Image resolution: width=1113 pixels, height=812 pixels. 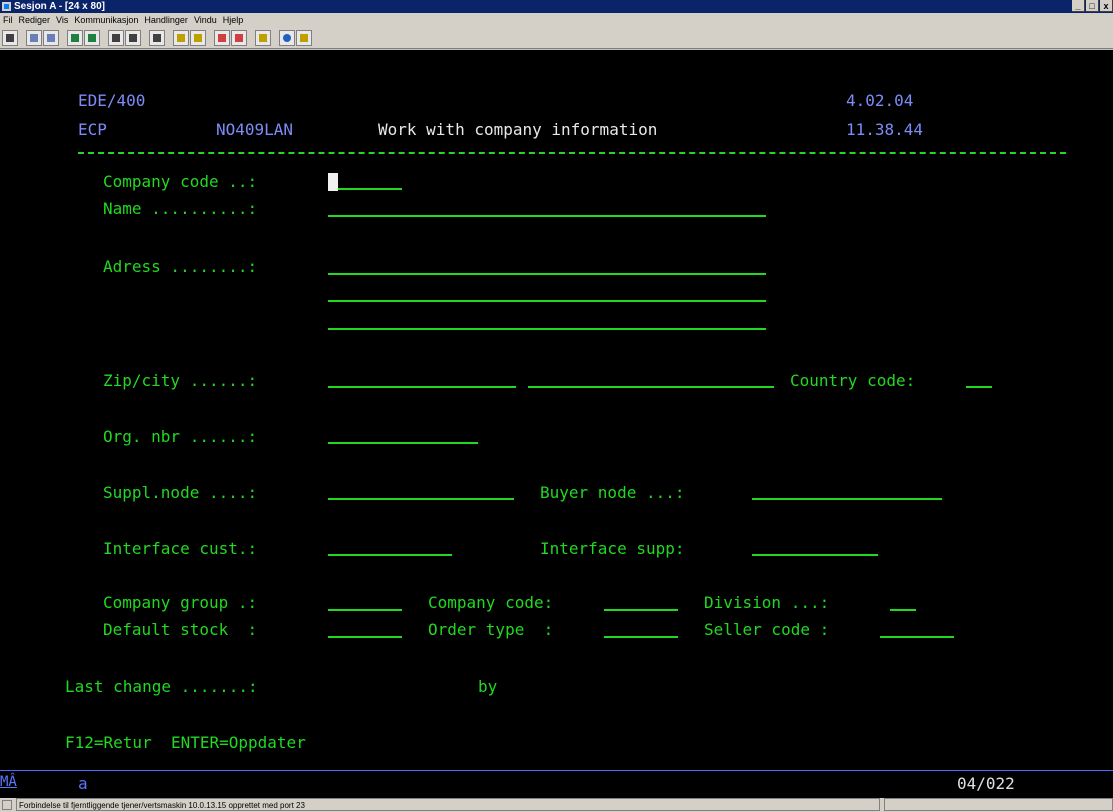 What do you see at coordinates (491, 629) in the screenshot?
I see `order-type-label: Order type :` at bounding box center [491, 629].